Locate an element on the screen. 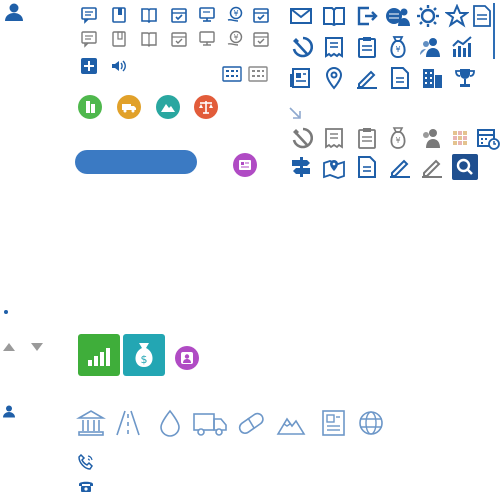 The height and width of the screenshot is (500, 500). statistics-tile is located at coordinates (99, 355).